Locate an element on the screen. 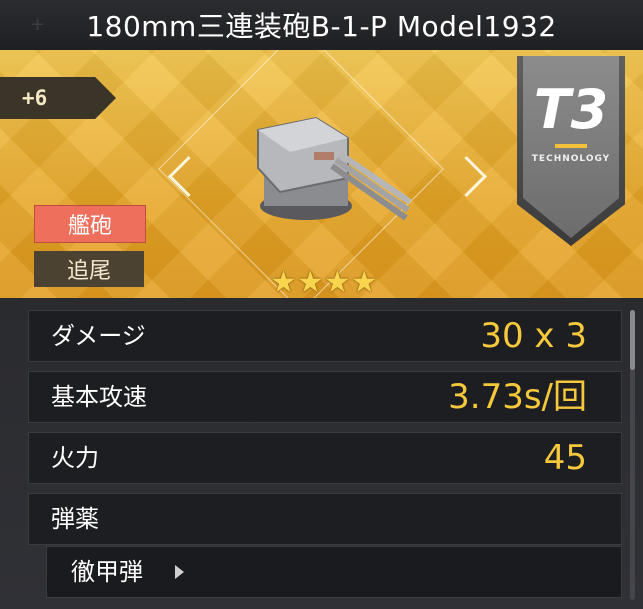 This screenshot has height=609, width=643. tag-attribute: 追尾 is located at coordinates (89, 269).